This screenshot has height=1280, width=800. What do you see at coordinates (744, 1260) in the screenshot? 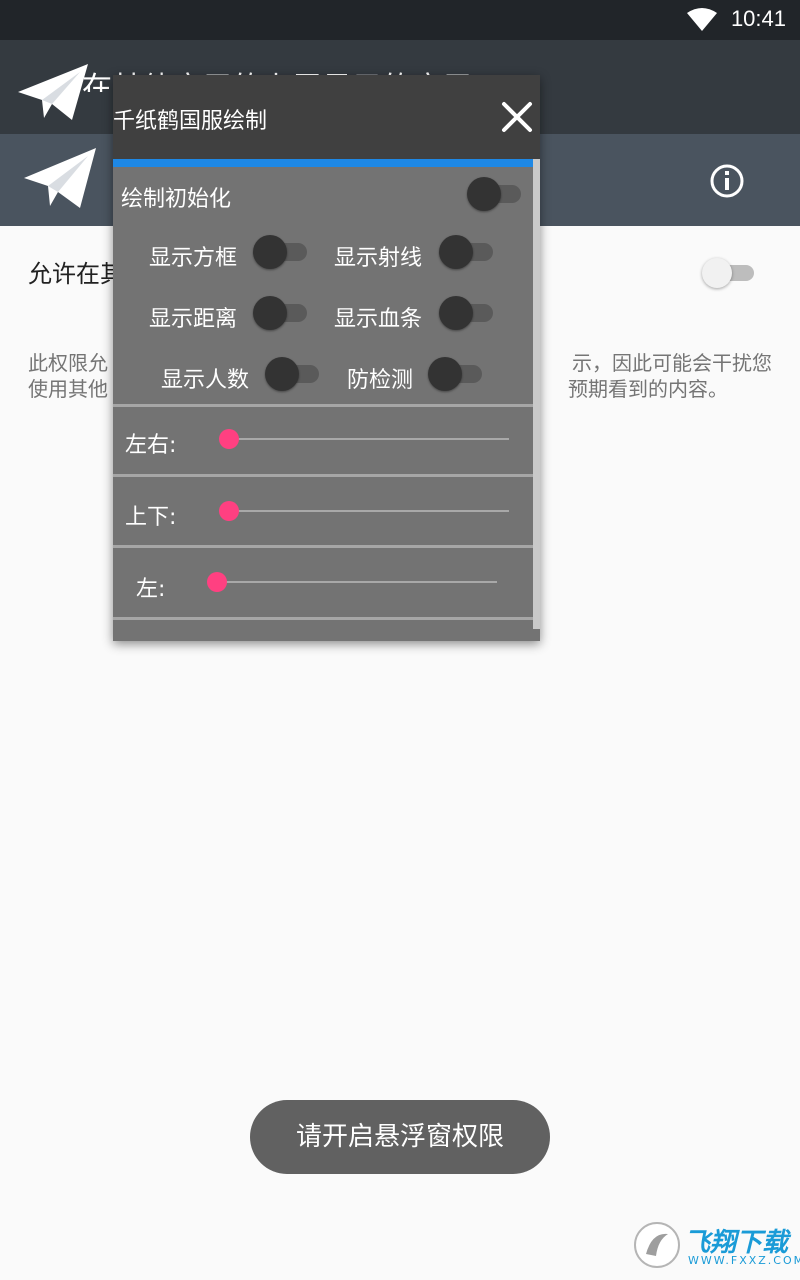
I see `watermark-url: WWW.FXXZ.COM` at bounding box center [744, 1260].